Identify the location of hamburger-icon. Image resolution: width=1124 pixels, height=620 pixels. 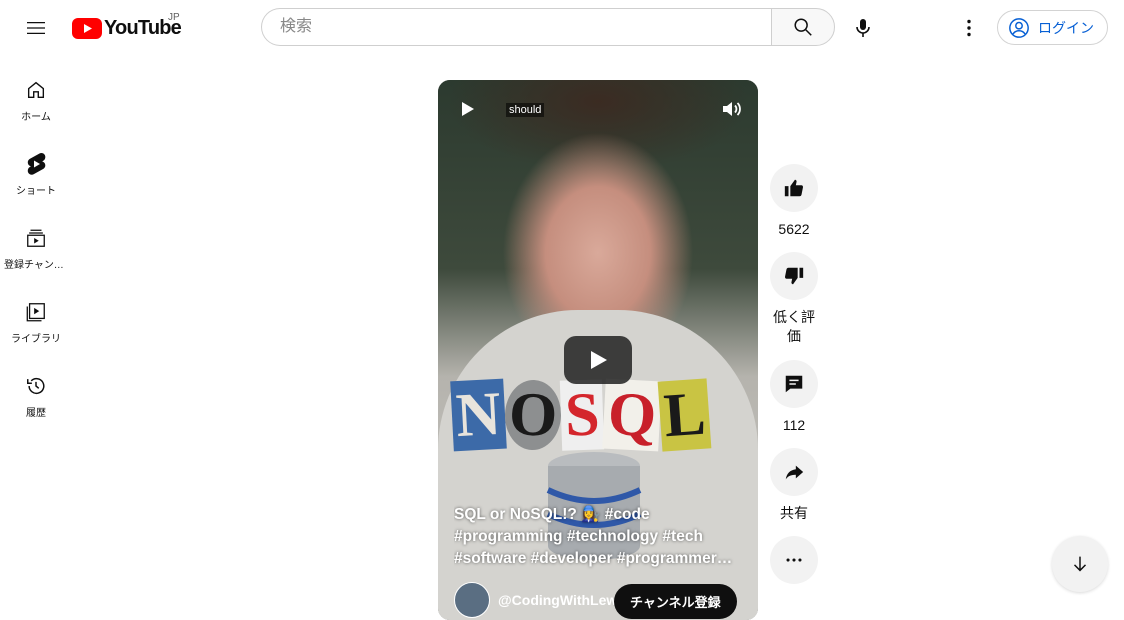
(36, 28).